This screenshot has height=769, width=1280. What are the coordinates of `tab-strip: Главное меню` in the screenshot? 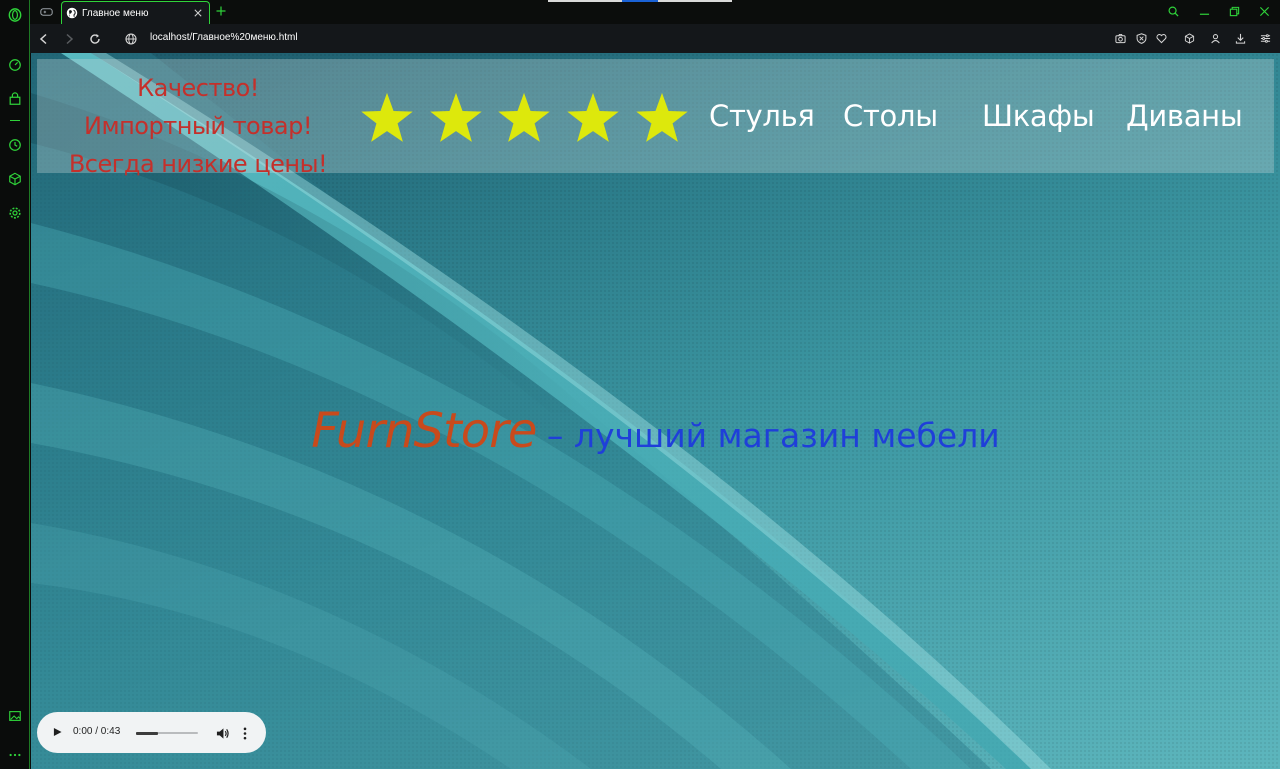 It's located at (655, 12).